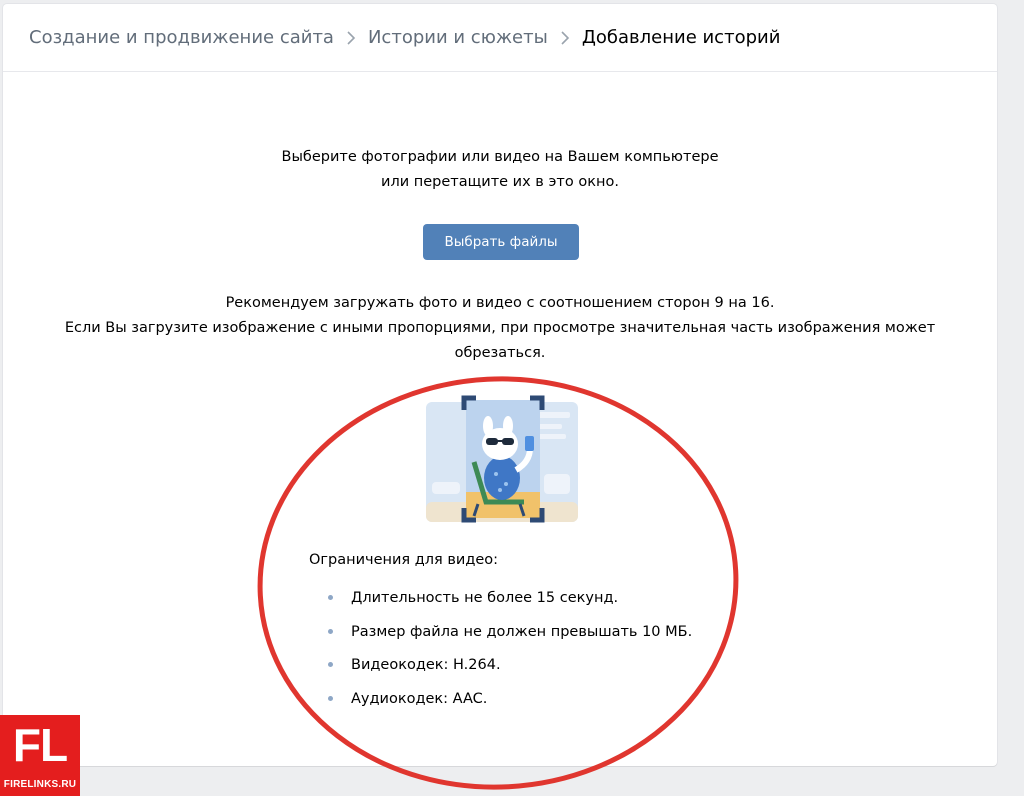 The height and width of the screenshot is (796, 1024). What do you see at coordinates (500, 182) in the screenshot?
I see `upload-instruction-line: или перетащите их в это окно.` at bounding box center [500, 182].